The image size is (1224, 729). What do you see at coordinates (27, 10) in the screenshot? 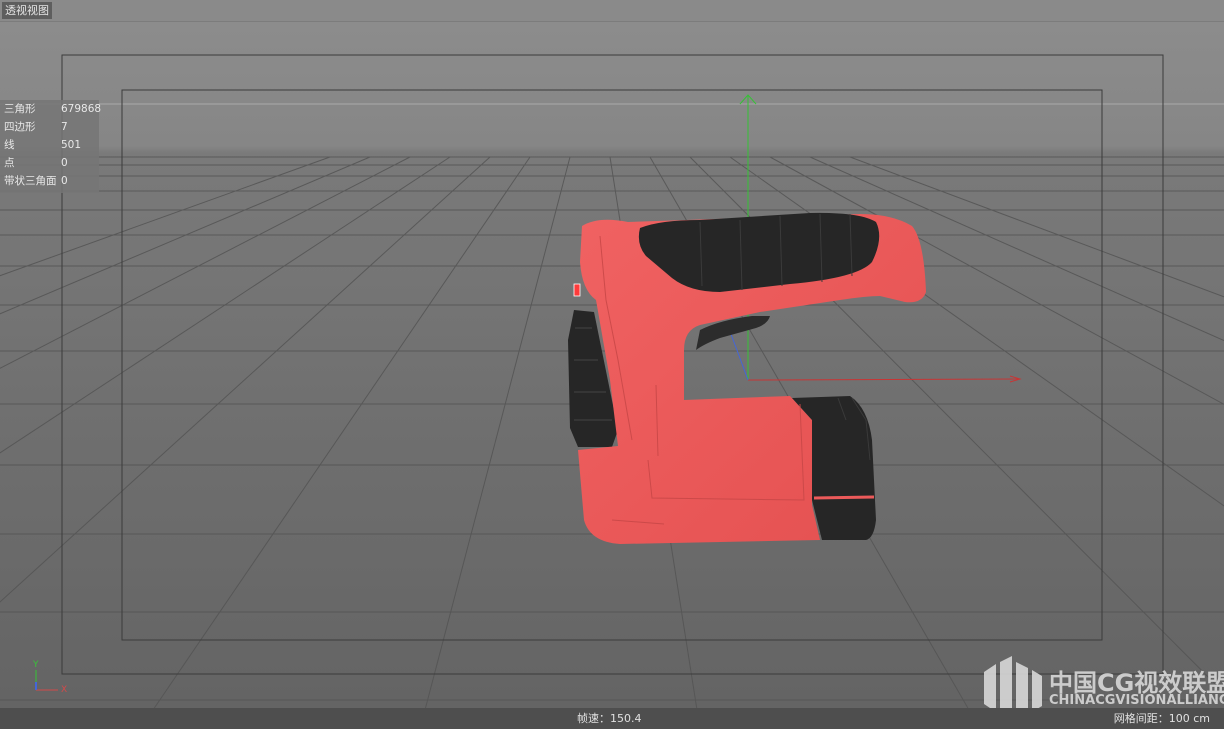
I see `view-mode-tab: 透视视图` at bounding box center [27, 10].